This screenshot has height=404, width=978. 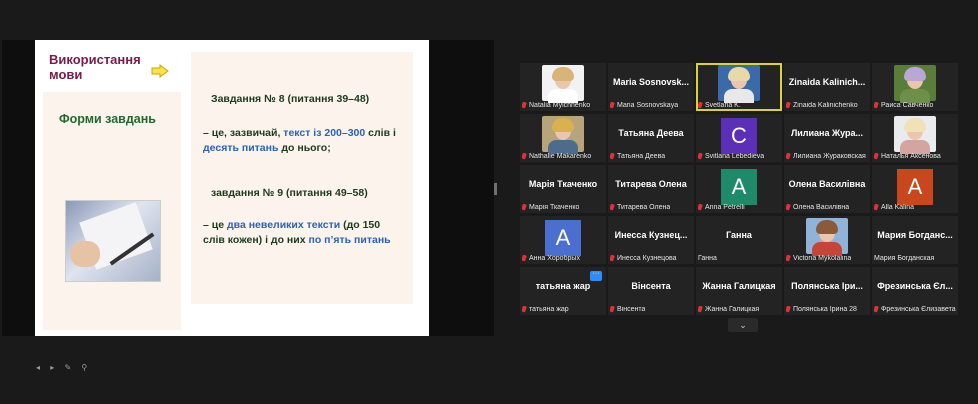 I want to click on participant-name-label: Victoria Mykolaiina, so click(x=818, y=258).